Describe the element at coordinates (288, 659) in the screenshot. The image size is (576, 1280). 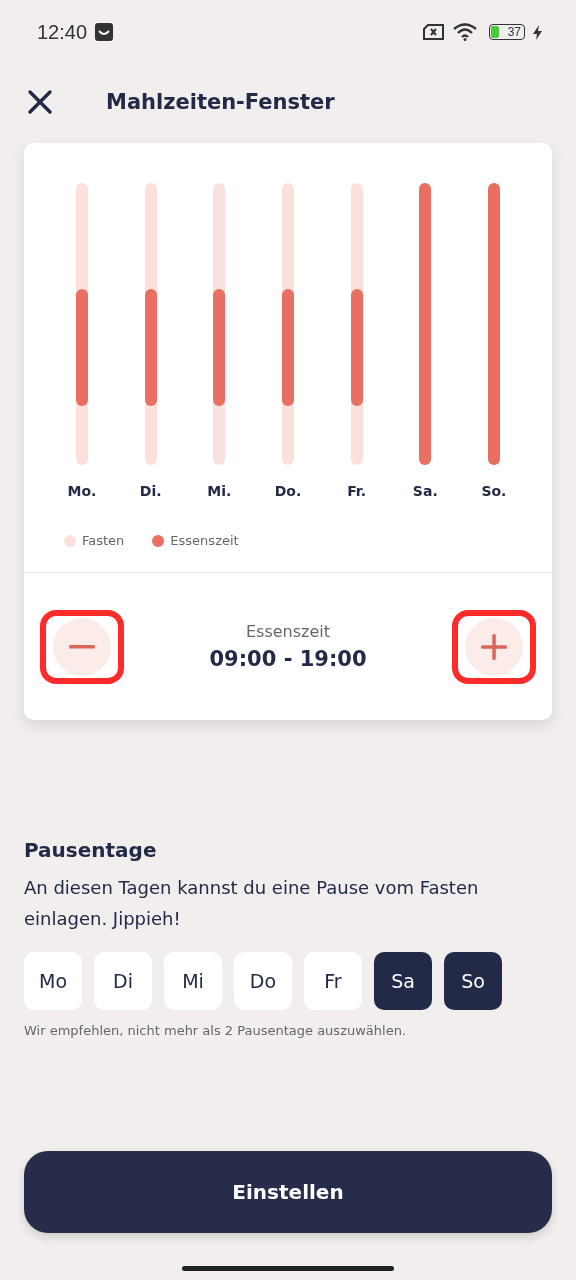
I see `window-time: 09:00 - 19:00` at that location.